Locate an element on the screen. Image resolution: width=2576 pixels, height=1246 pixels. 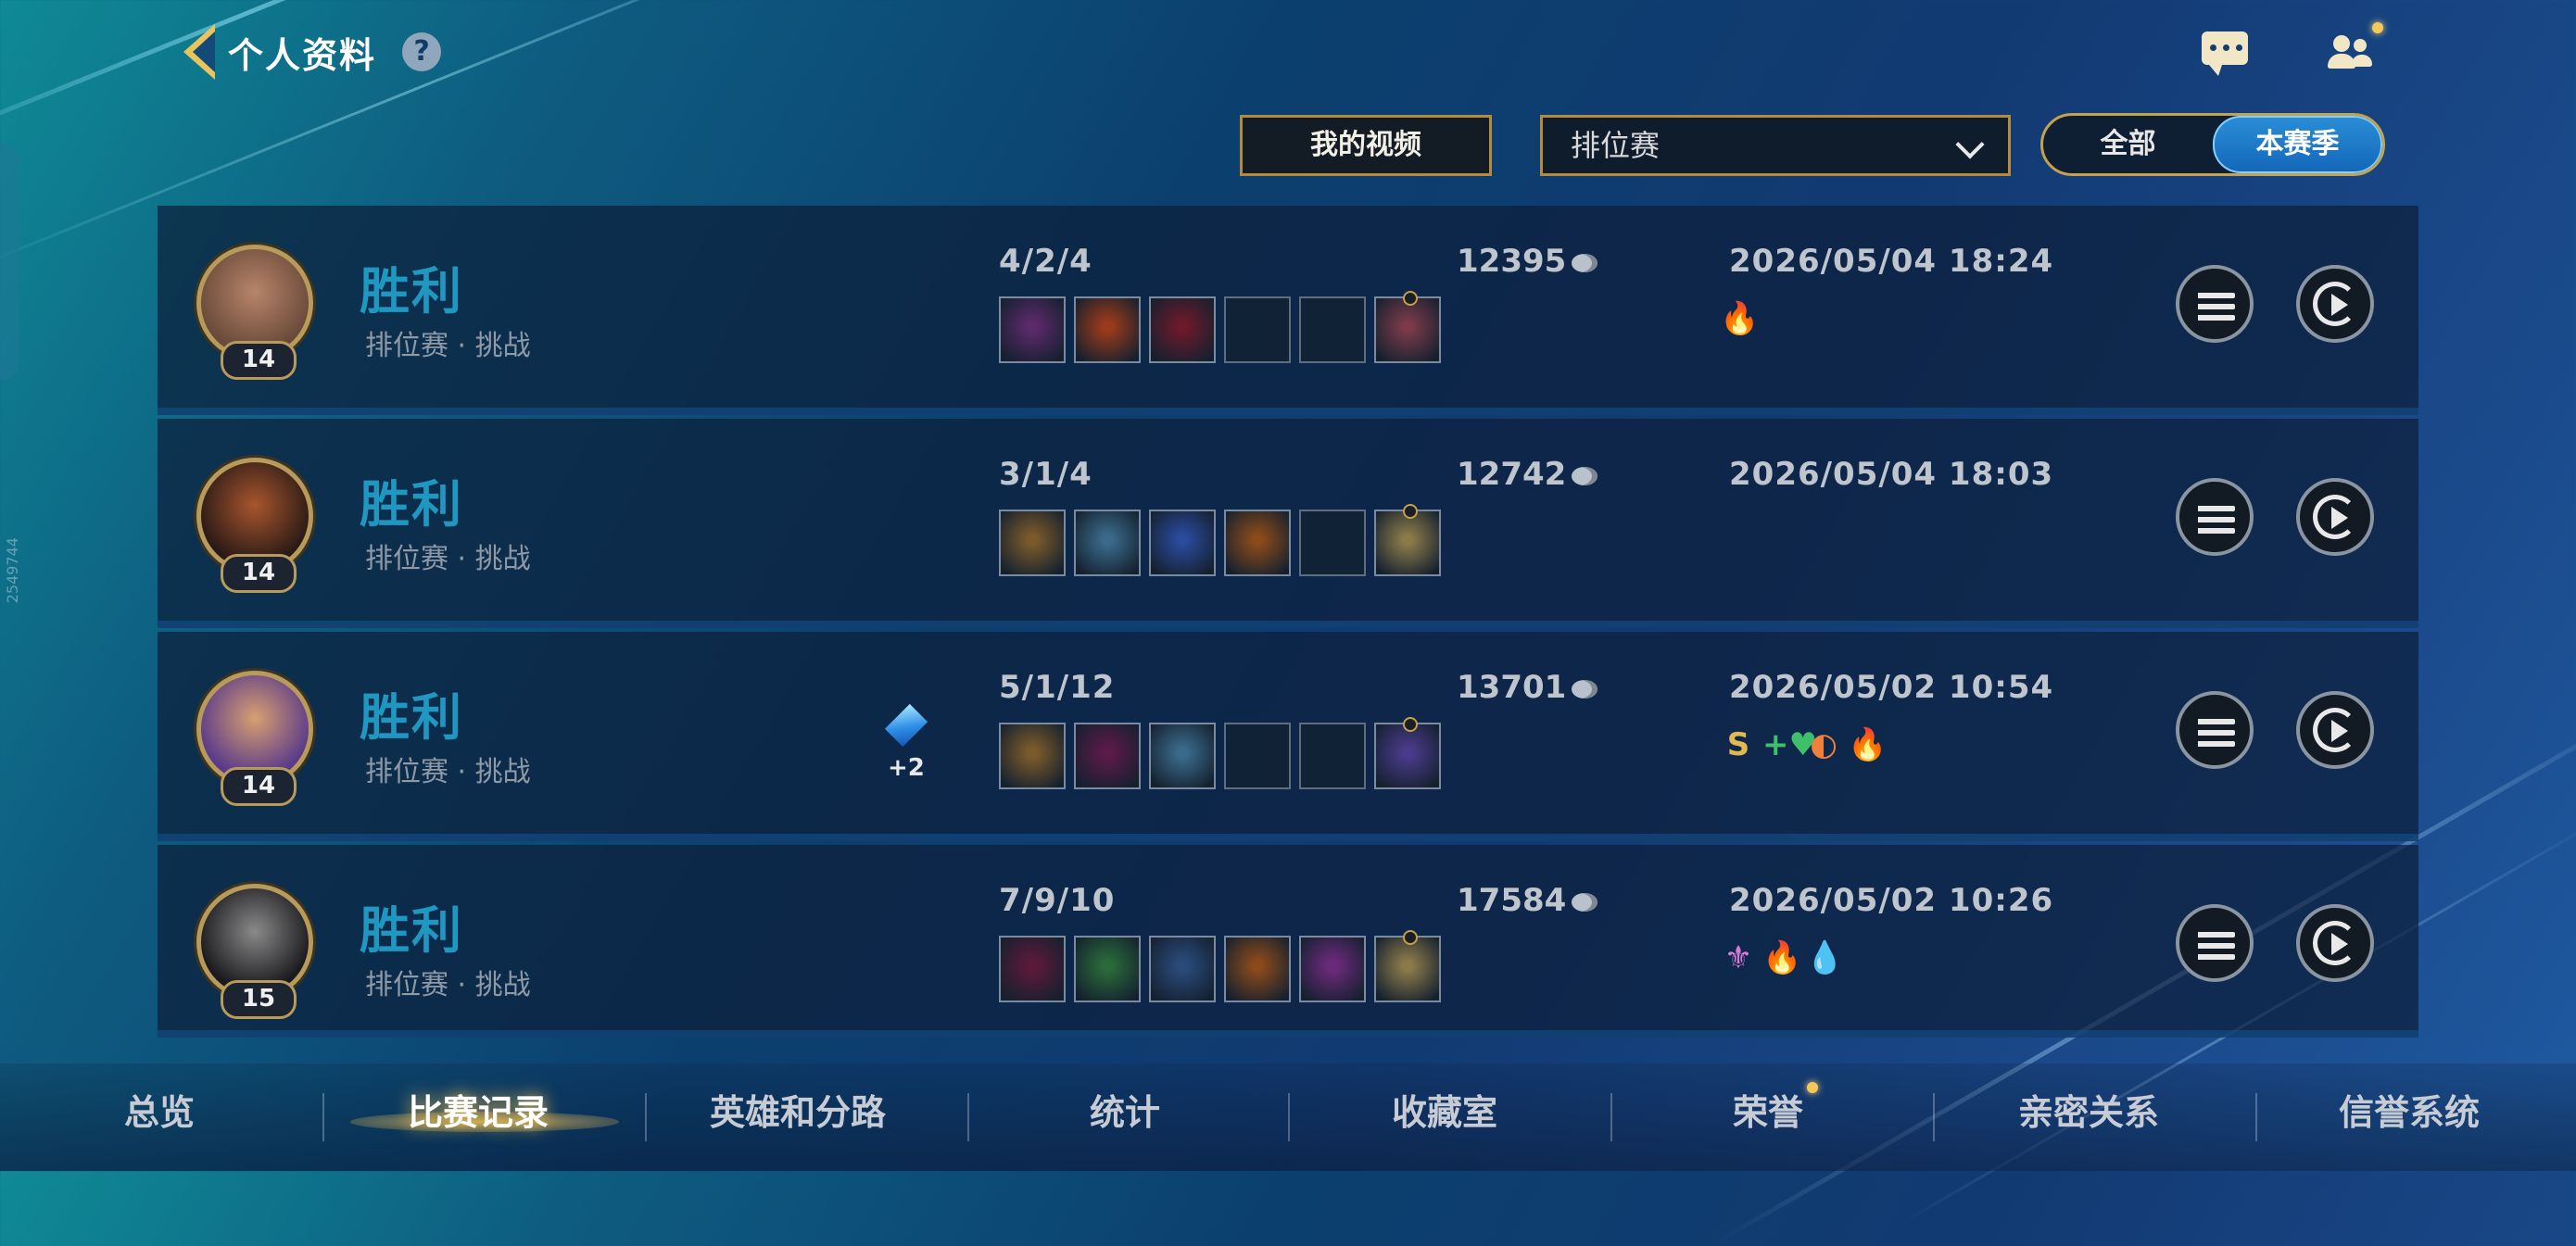
season-toggle: 全部 本赛季 is located at coordinates (2212, 144).